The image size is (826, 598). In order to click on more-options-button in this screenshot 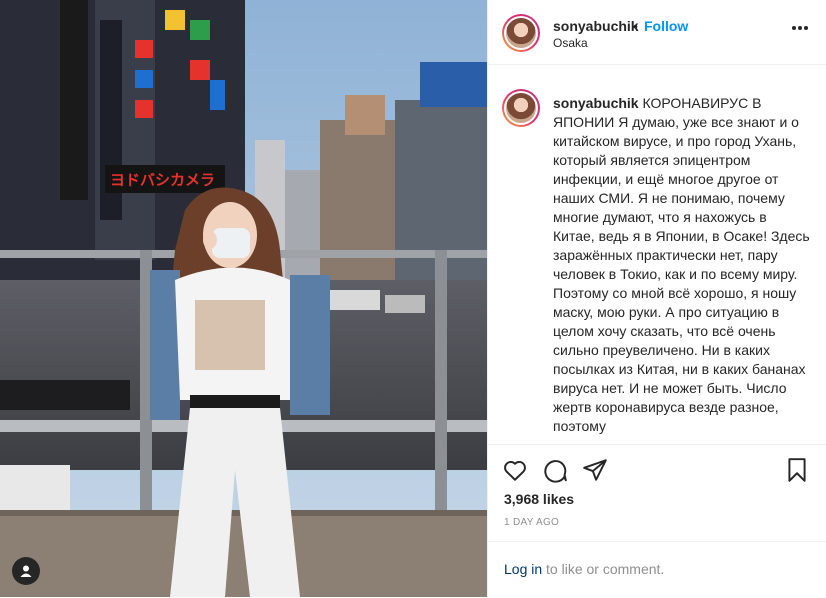, I will do `click(800, 28)`.